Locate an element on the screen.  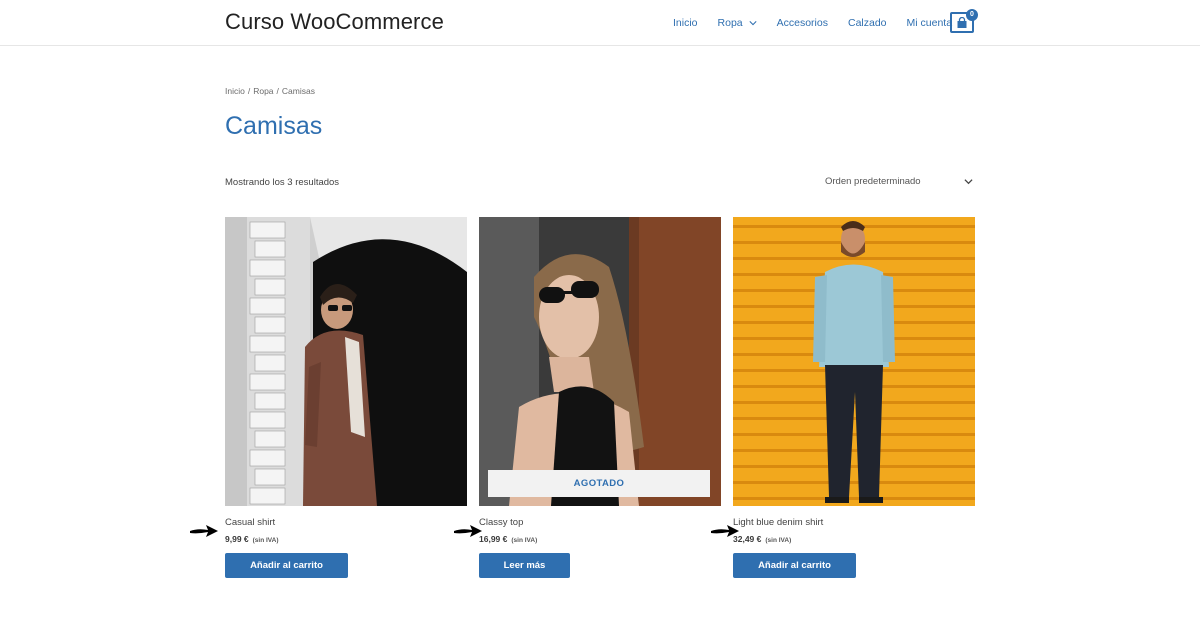
nav-item-ropa: Ropa is located at coordinates (737, 23).